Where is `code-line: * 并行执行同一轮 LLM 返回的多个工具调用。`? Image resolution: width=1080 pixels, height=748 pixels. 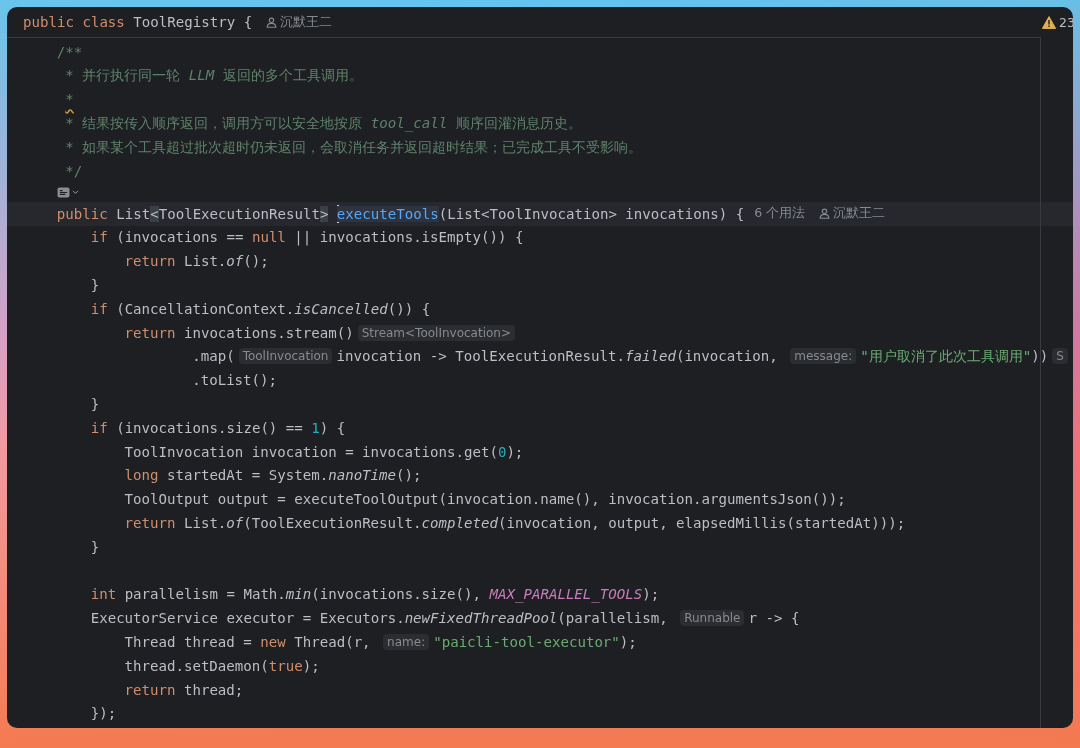
code-line: * 并行执行同一轮 LLM 返回的多个工具调用。 is located at coordinates (214, 76).